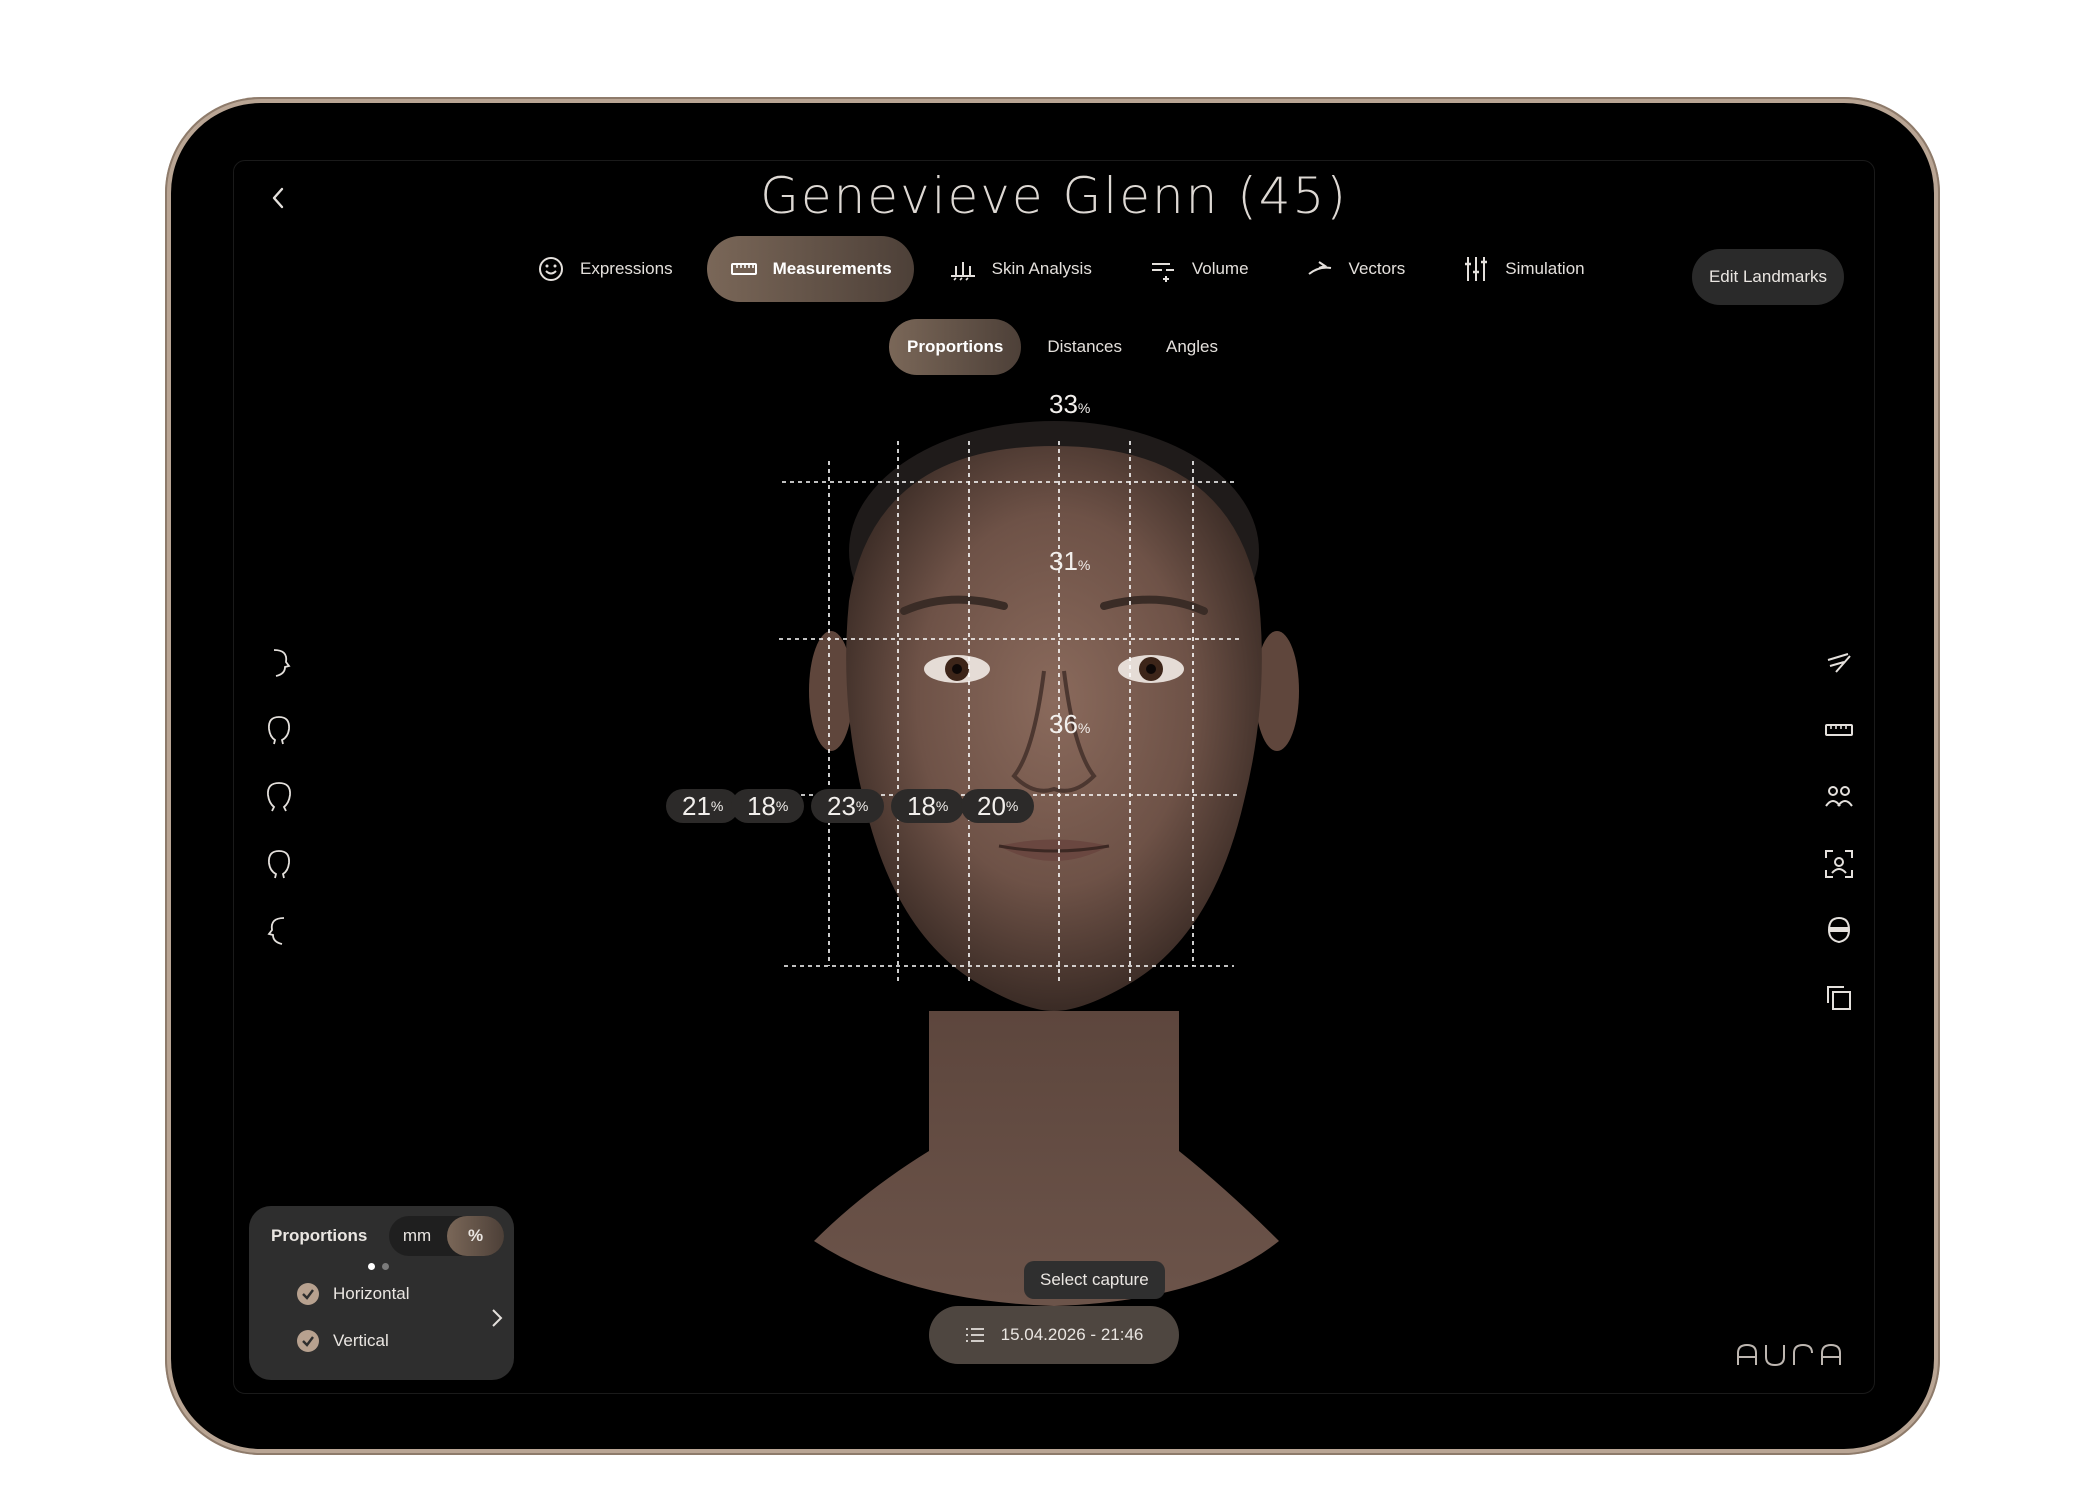 The width and height of the screenshot is (2100, 1500). Describe the element at coordinates (551, 269) in the screenshot. I see `smile-icon` at that location.